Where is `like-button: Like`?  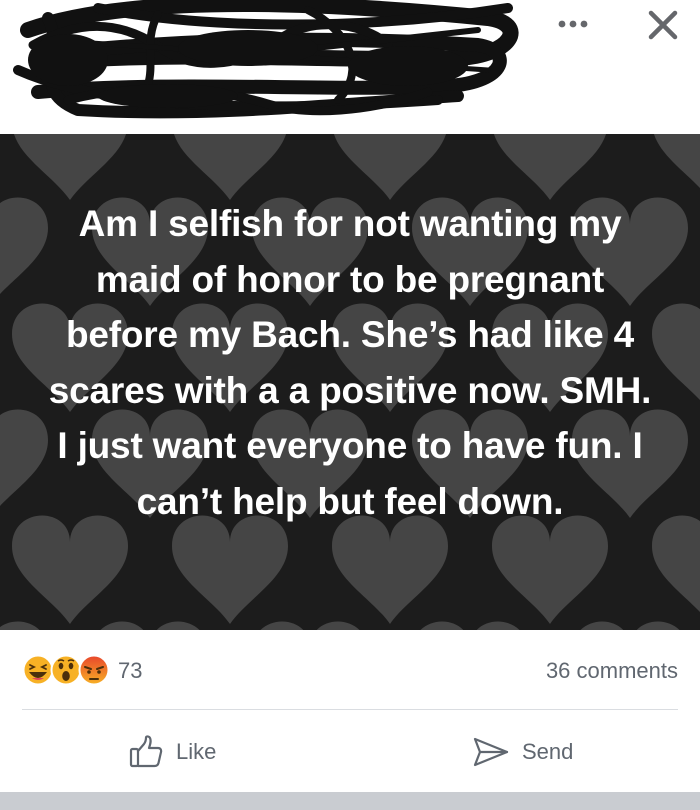 like-button: Like is located at coordinates (172, 752).